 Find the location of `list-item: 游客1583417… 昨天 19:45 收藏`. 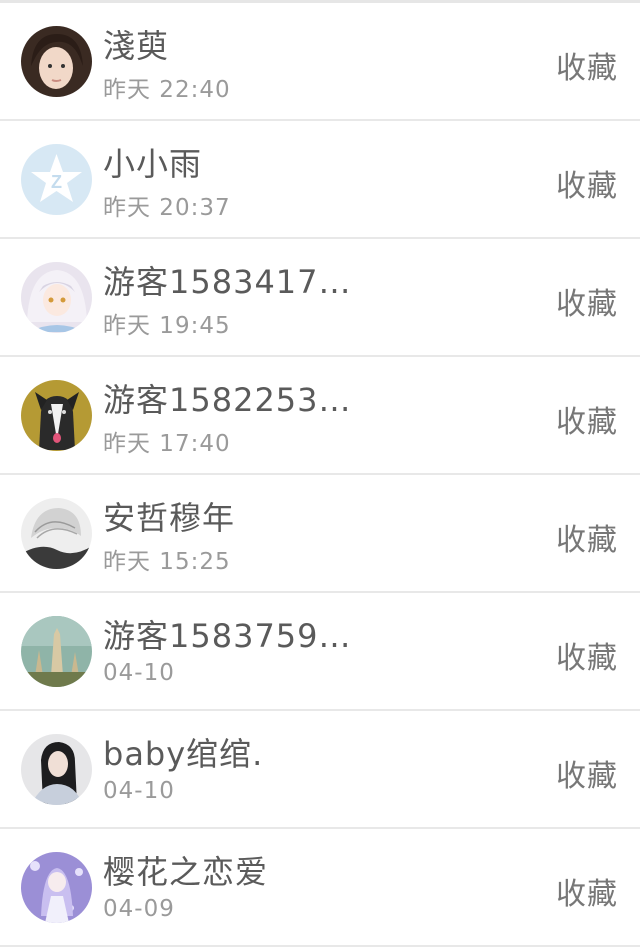

list-item: 游客1583417… 昨天 19:45 收藏 is located at coordinates (320, 298).